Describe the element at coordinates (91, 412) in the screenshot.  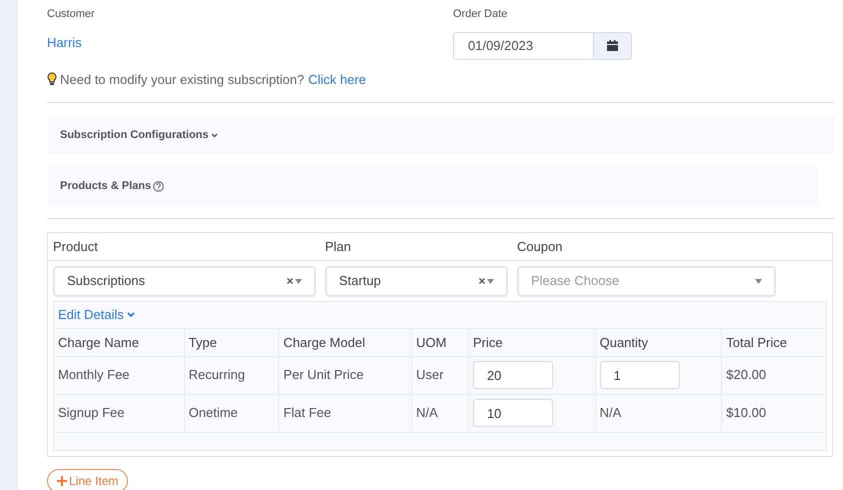
I see `table-cell: Signup Fee` at that location.